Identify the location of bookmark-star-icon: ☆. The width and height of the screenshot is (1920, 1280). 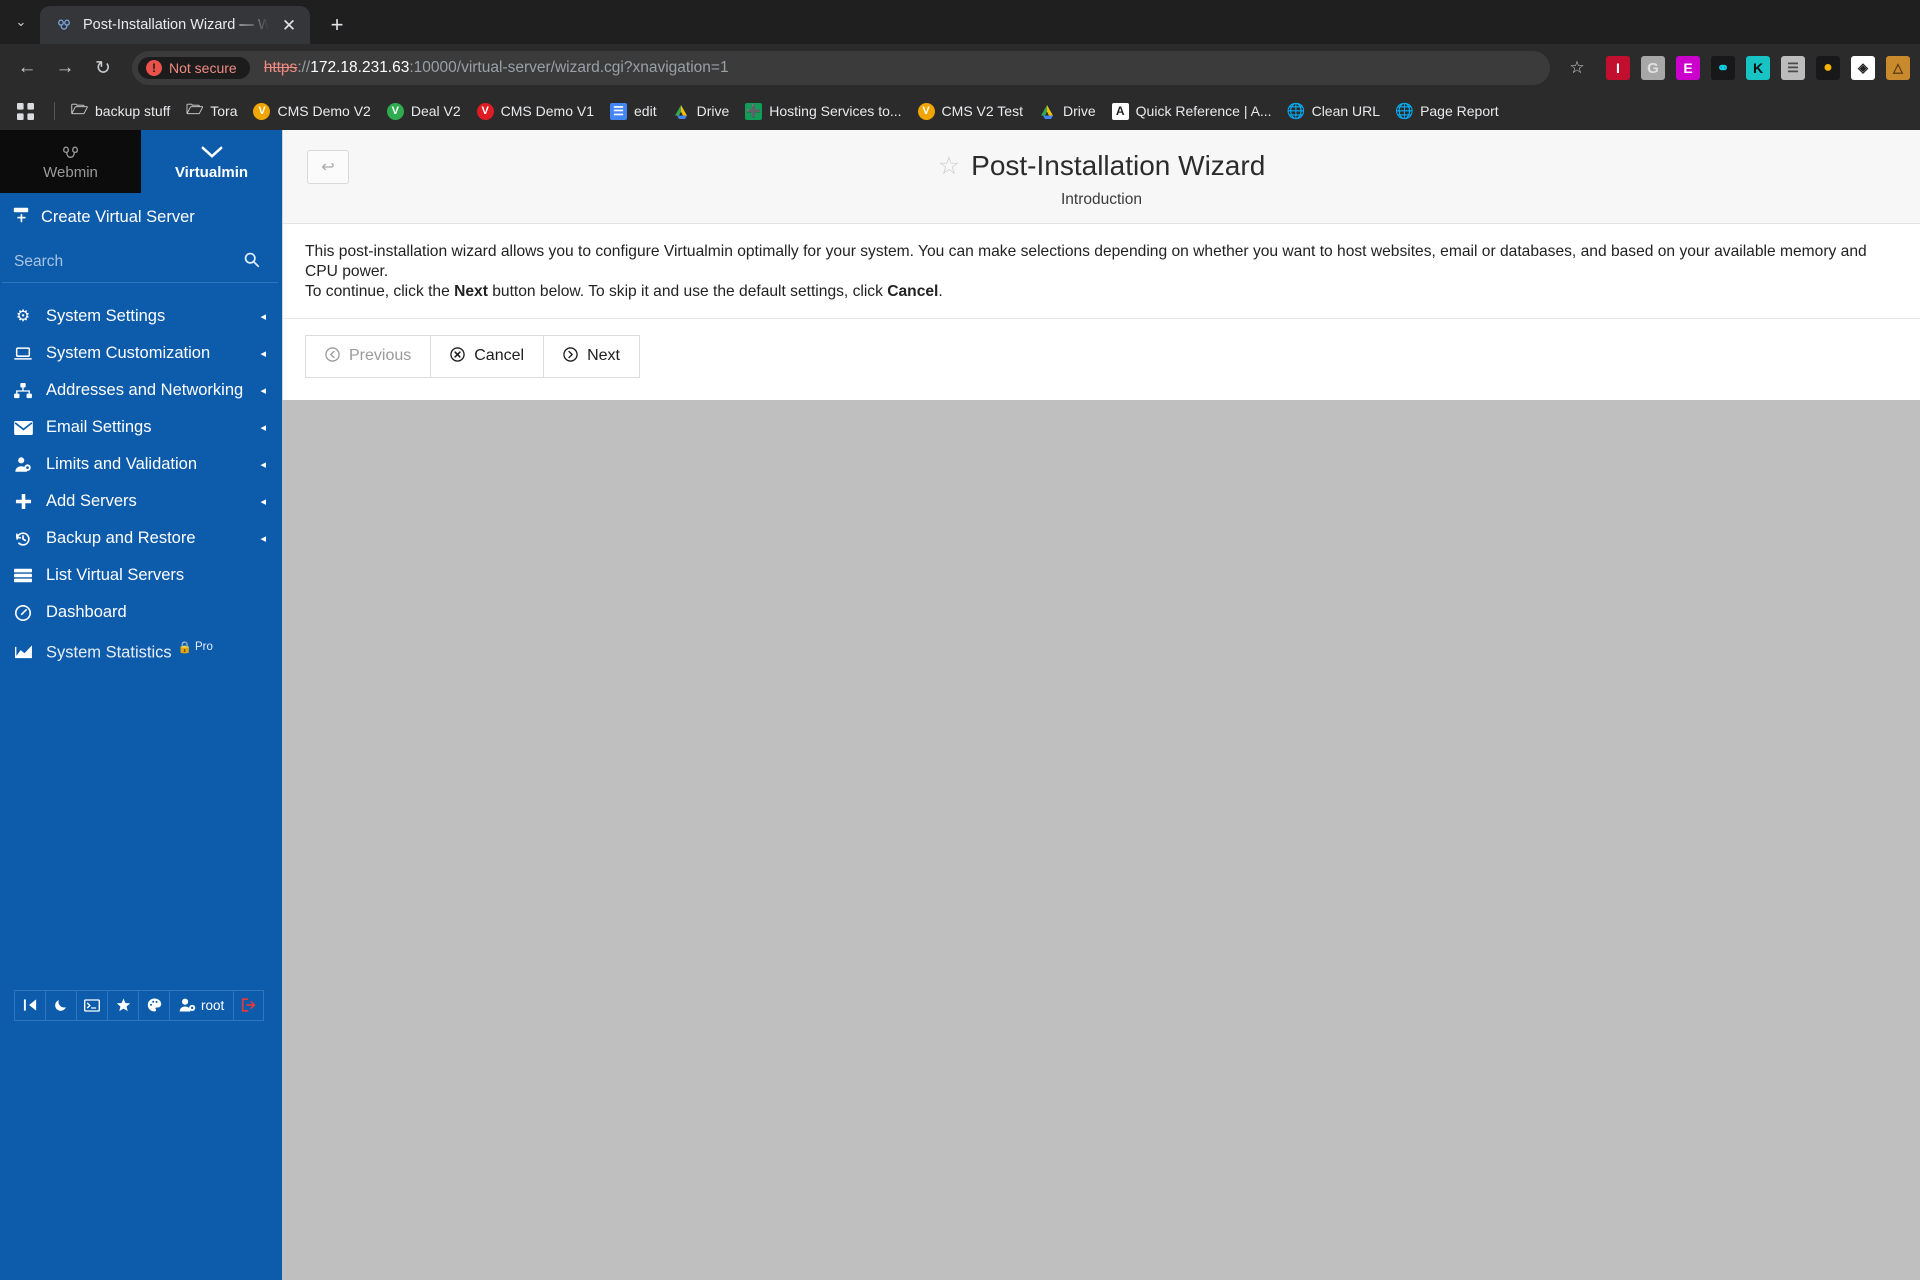
(1577, 68).